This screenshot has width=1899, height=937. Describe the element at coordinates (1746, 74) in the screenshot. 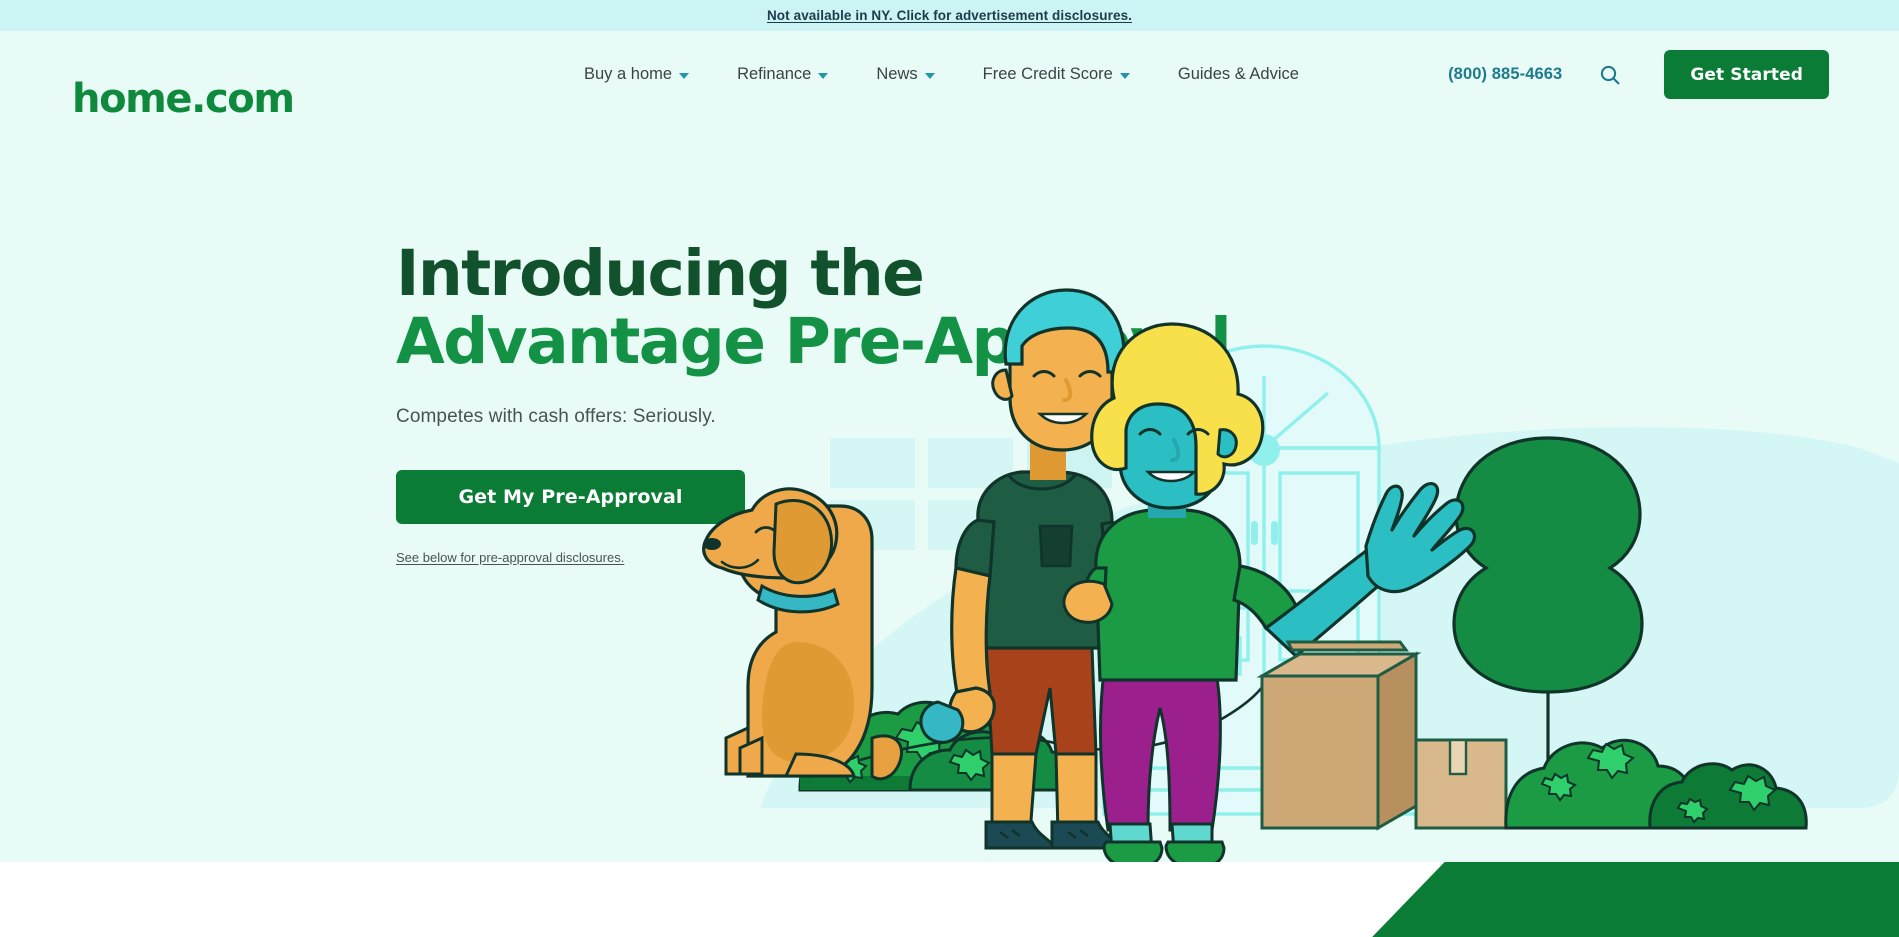

I see `get-started-button: Get Started` at that location.